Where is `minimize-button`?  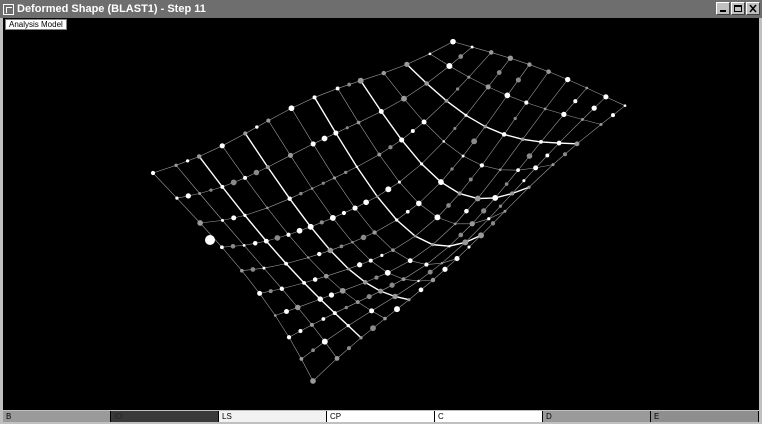
minimize-button is located at coordinates (723, 8).